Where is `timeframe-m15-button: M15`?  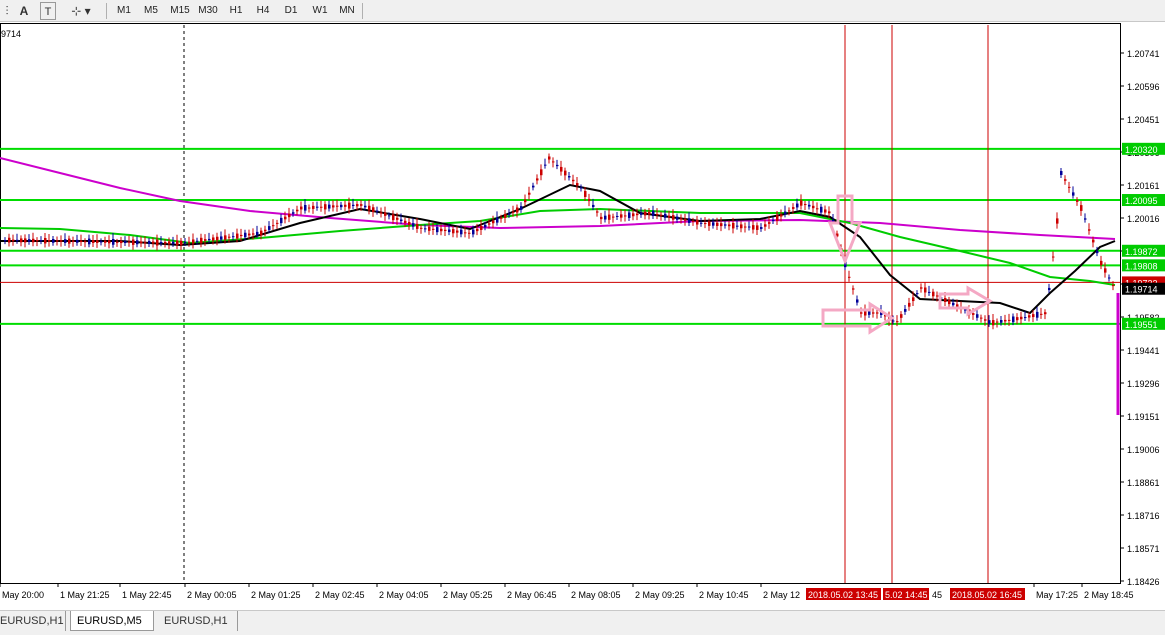
timeframe-m15-button: M15 is located at coordinates (180, 11).